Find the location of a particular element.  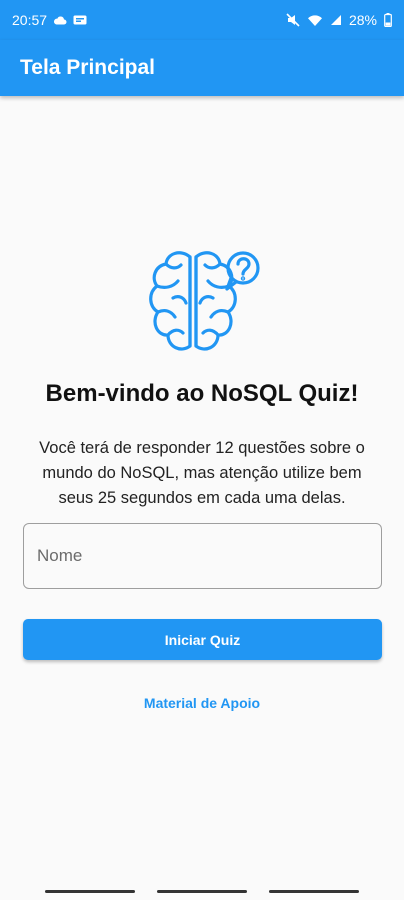

brain-question-icon is located at coordinates (204, 301).